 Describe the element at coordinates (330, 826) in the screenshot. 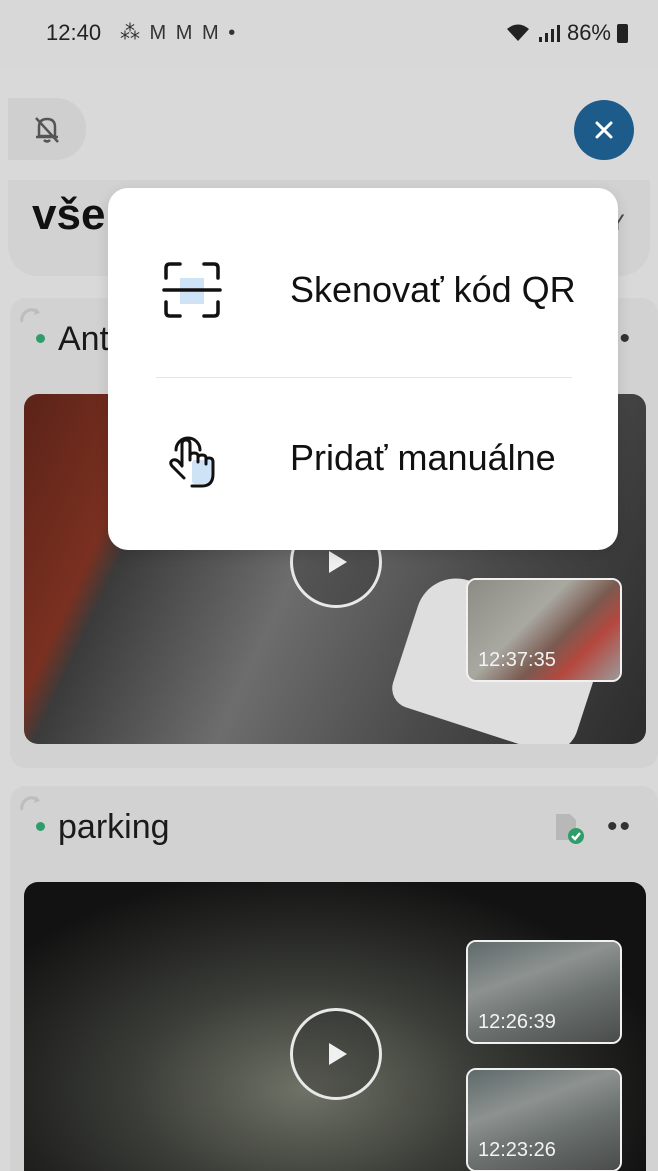

I see `card-header: parking ••` at that location.